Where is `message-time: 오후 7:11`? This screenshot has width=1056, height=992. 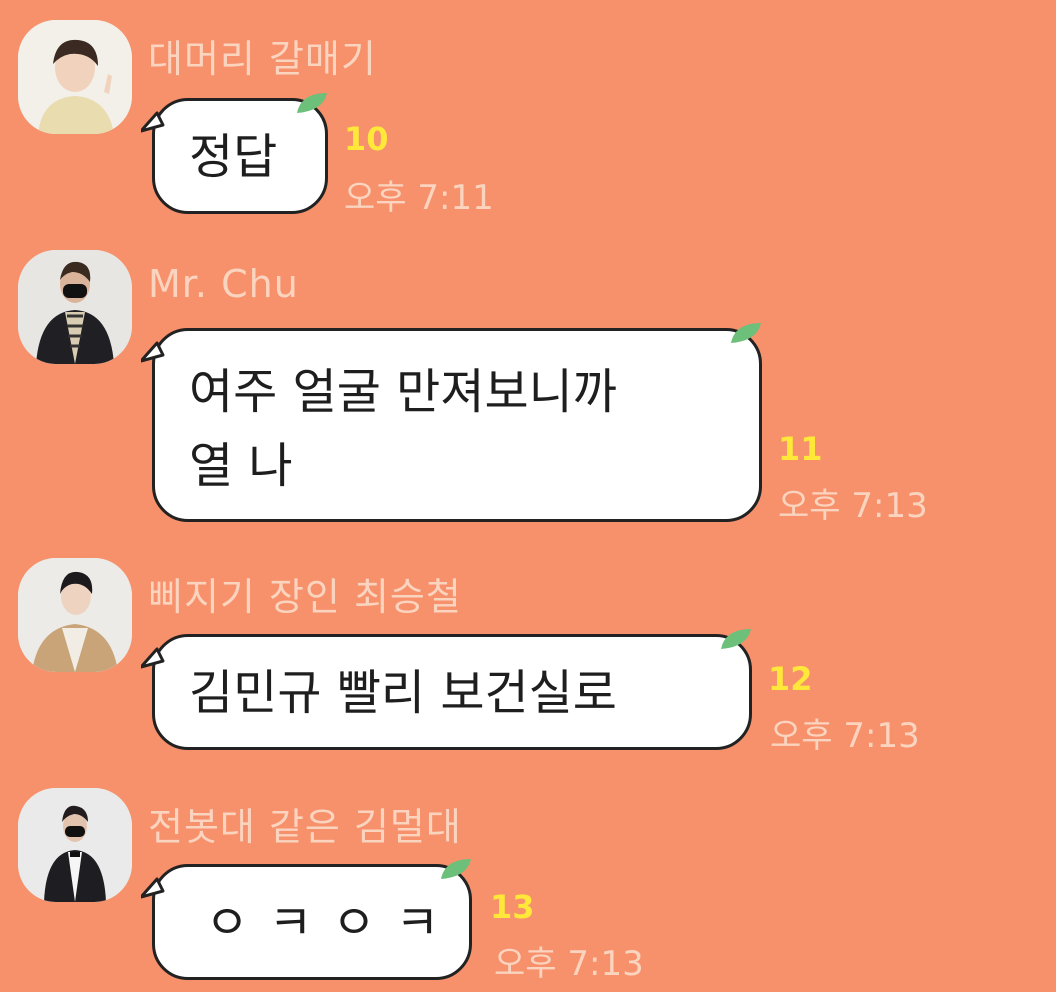
message-time: 오후 7:11 is located at coordinates (419, 198).